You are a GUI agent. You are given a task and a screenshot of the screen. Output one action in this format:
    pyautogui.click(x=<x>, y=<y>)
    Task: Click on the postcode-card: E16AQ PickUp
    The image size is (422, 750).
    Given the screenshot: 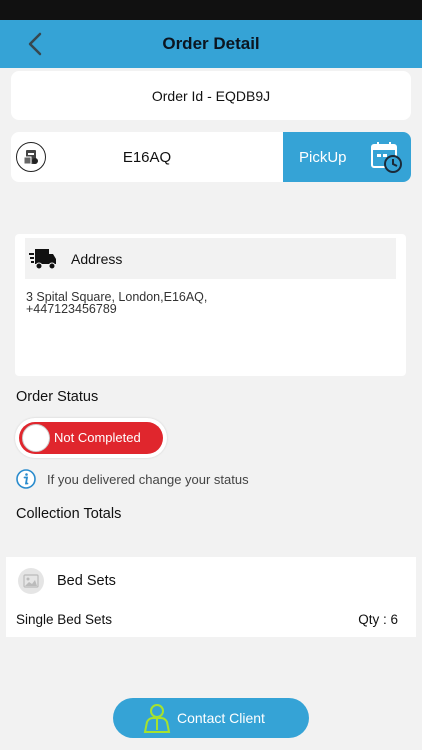 What is the action you would take?
    pyautogui.click(x=211, y=157)
    